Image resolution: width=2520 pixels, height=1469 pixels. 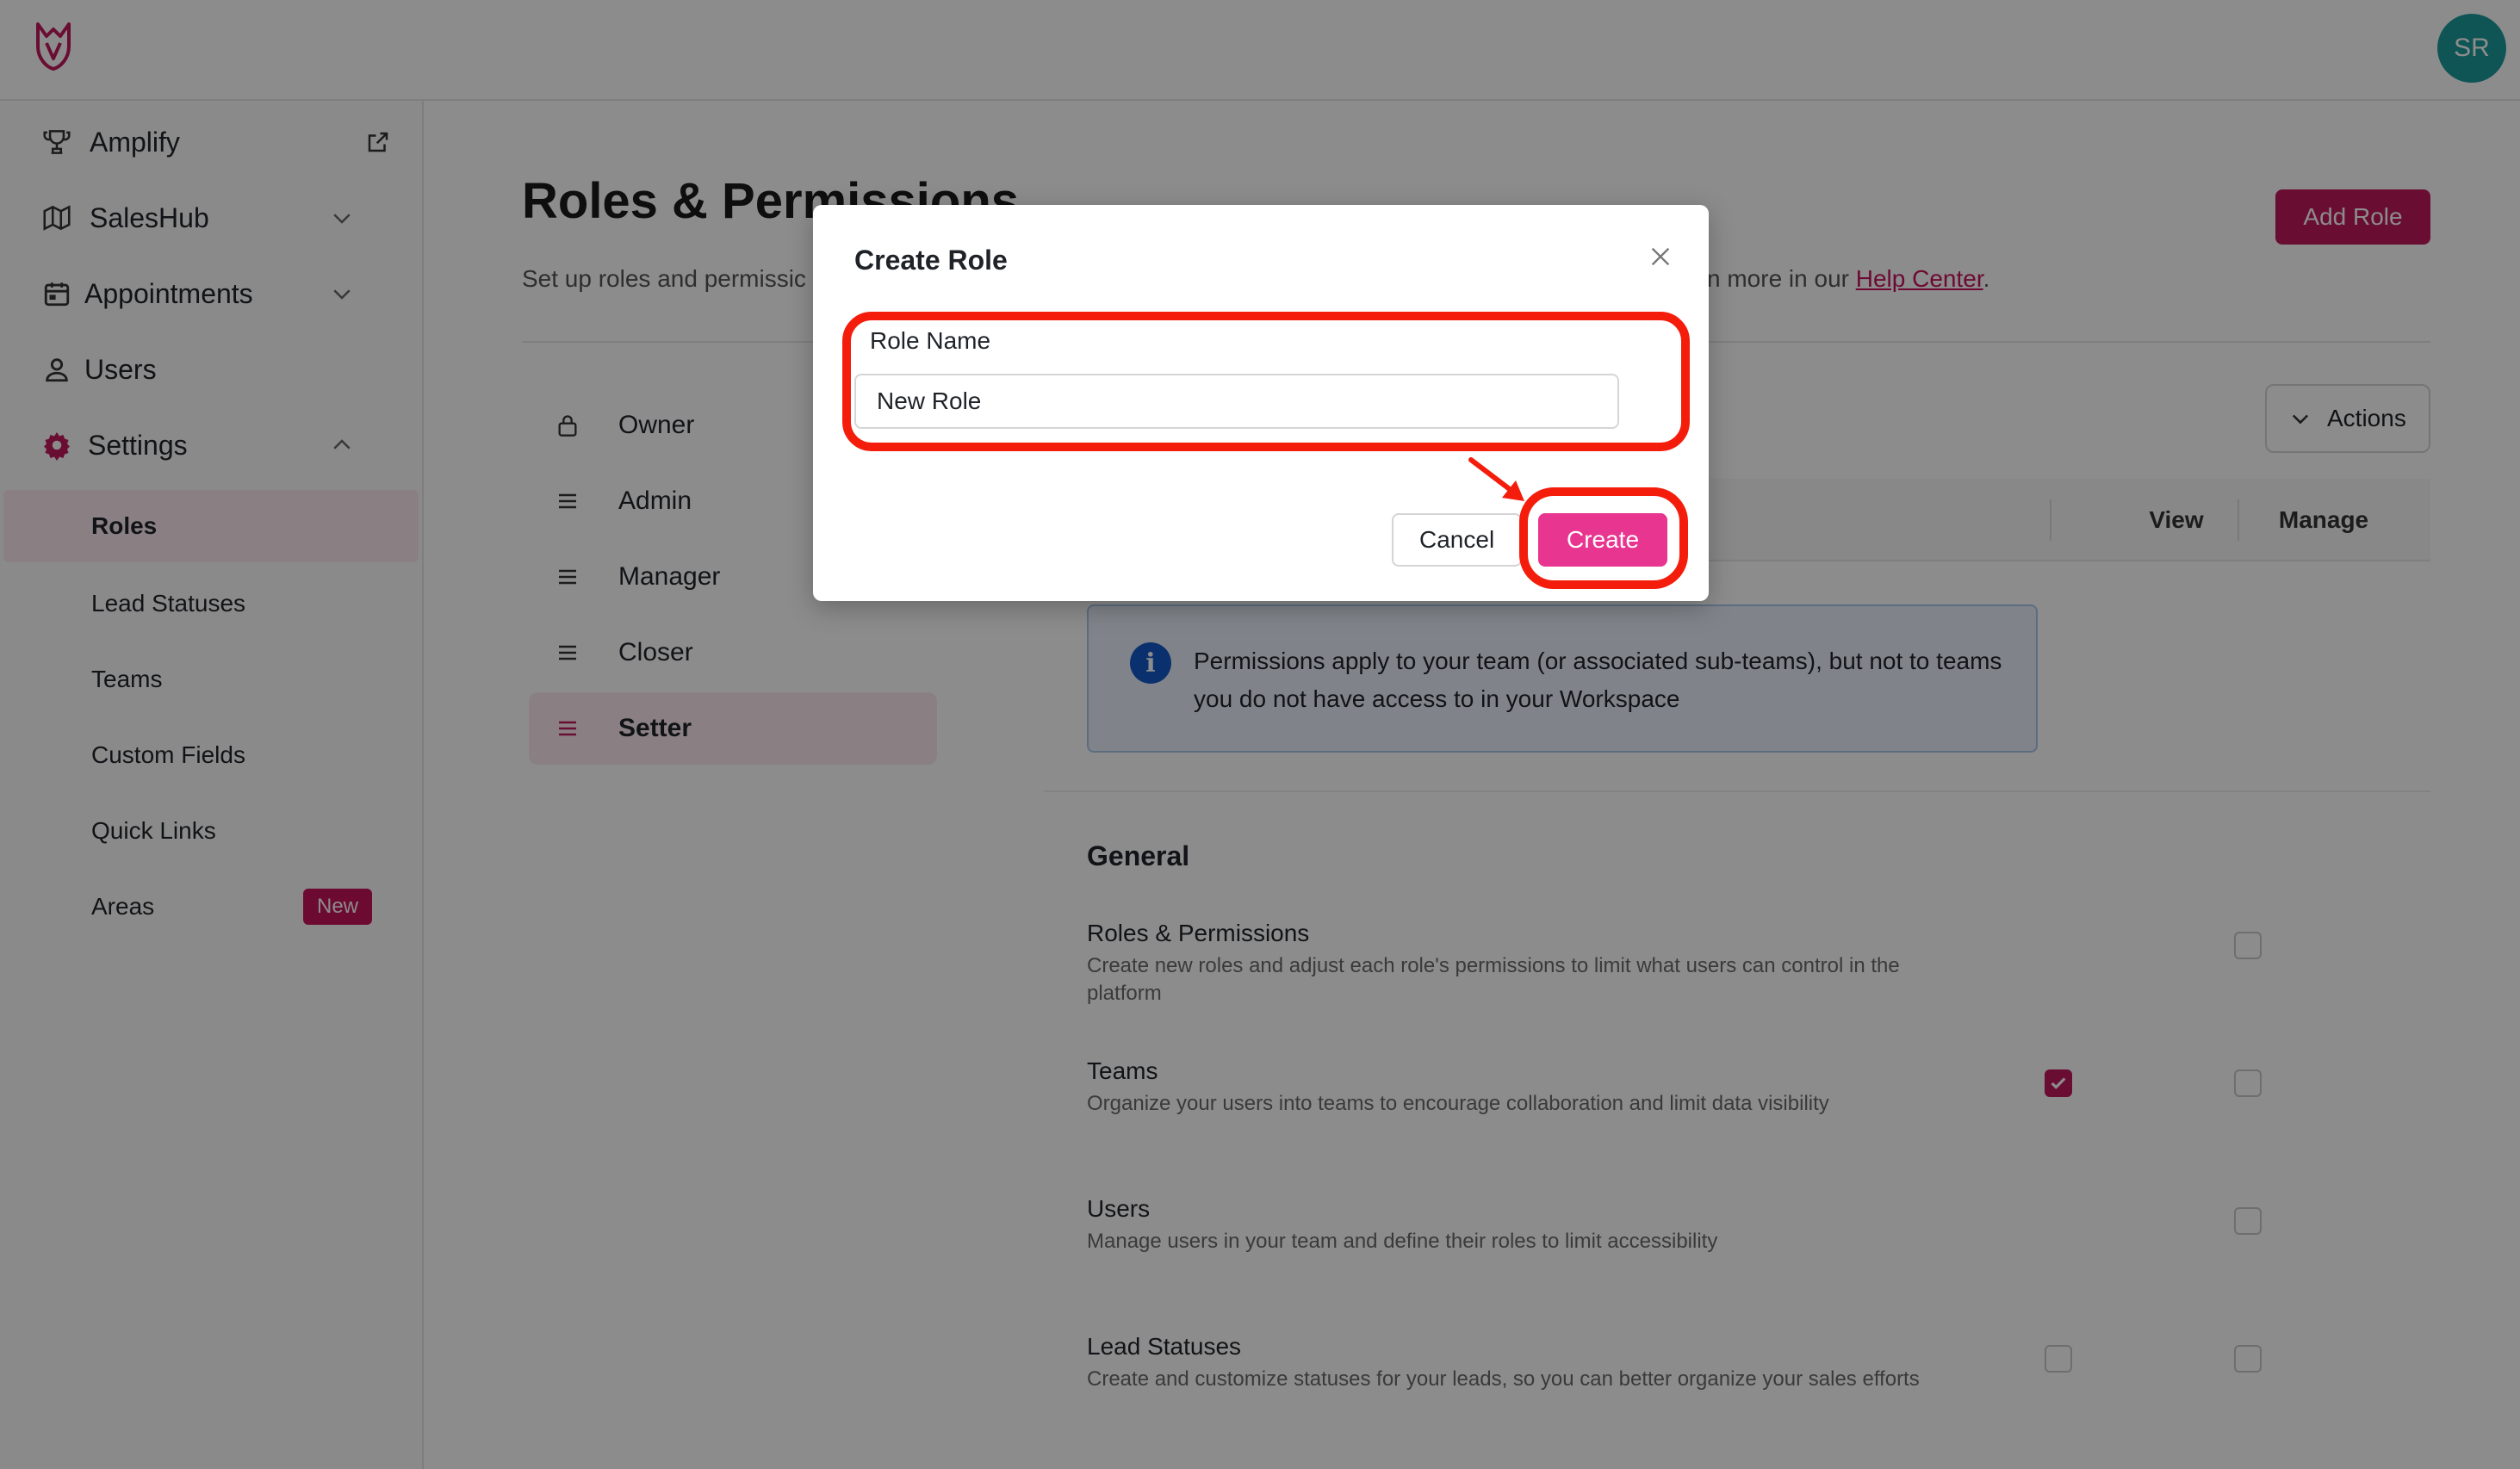 What do you see at coordinates (1266, 381) in the screenshot?
I see `highlight-role-name` at bounding box center [1266, 381].